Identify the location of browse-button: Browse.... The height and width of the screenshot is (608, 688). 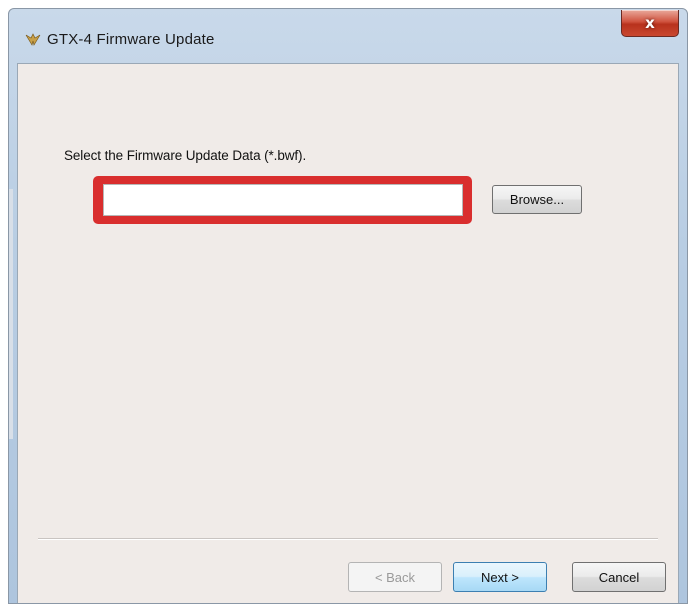
(537, 199).